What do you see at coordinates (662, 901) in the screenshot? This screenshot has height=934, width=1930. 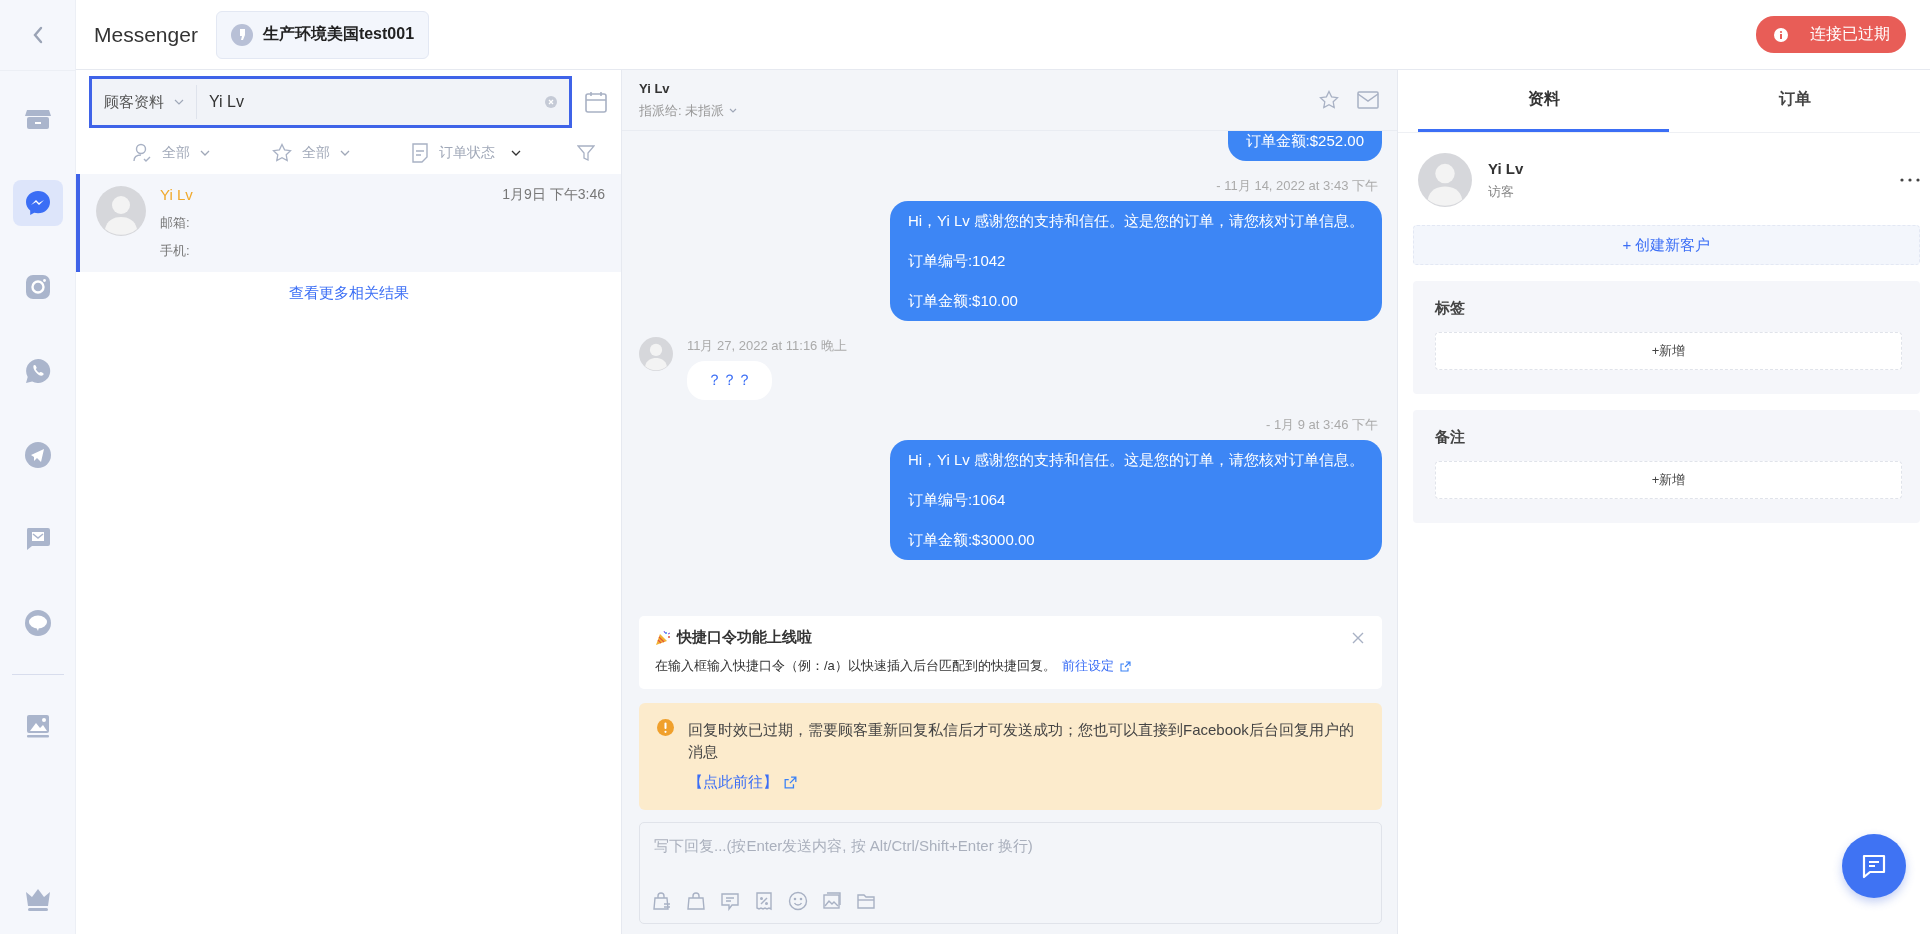 I see `shop-bag-icon` at bounding box center [662, 901].